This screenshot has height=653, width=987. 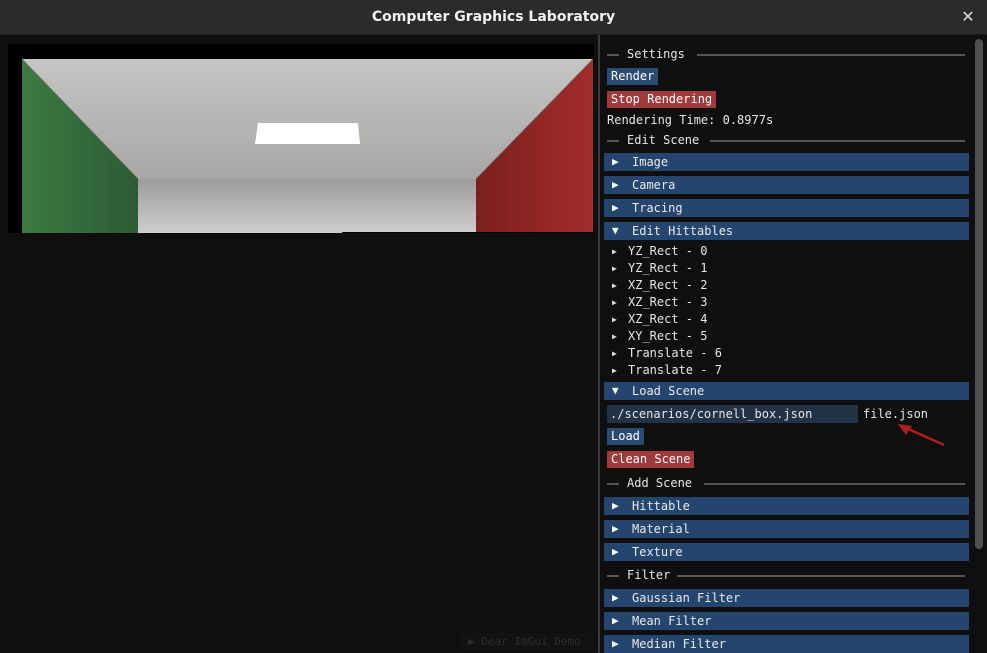 What do you see at coordinates (786, 598) in the screenshot?
I see `gaussian-filter-header: ▶ Gaussian Filter` at bounding box center [786, 598].